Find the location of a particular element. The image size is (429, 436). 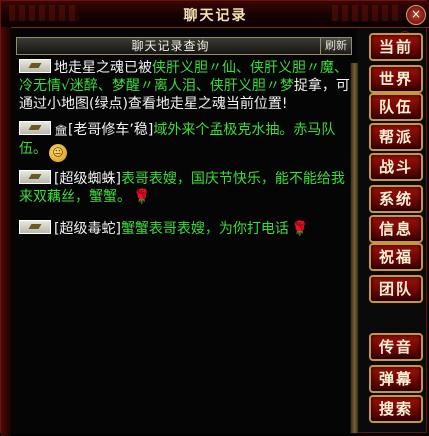

chat-message: [超级毒蛇]蟹蟹表哥表嫂，为你打电话 🌹 is located at coordinates (185, 229).